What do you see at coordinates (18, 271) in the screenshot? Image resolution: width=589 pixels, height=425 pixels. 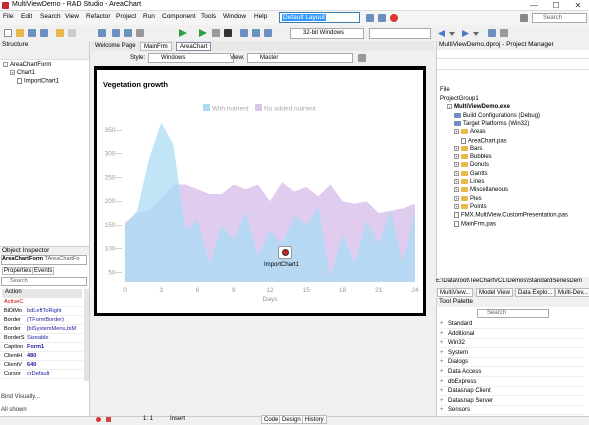 I see `tab-properties: Properties` at bounding box center [18, 271].